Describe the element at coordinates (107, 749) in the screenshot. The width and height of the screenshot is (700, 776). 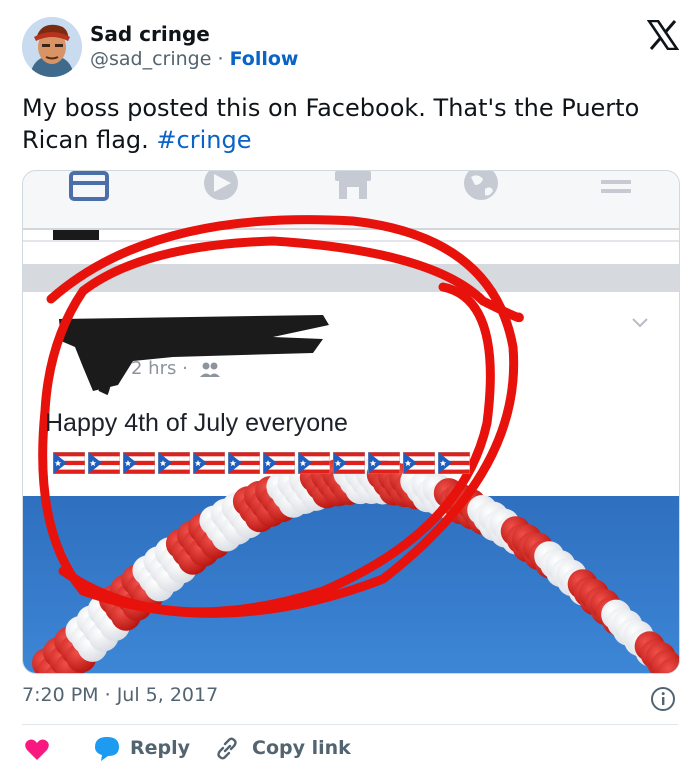
I see `reply-bubble-icon` at that location.